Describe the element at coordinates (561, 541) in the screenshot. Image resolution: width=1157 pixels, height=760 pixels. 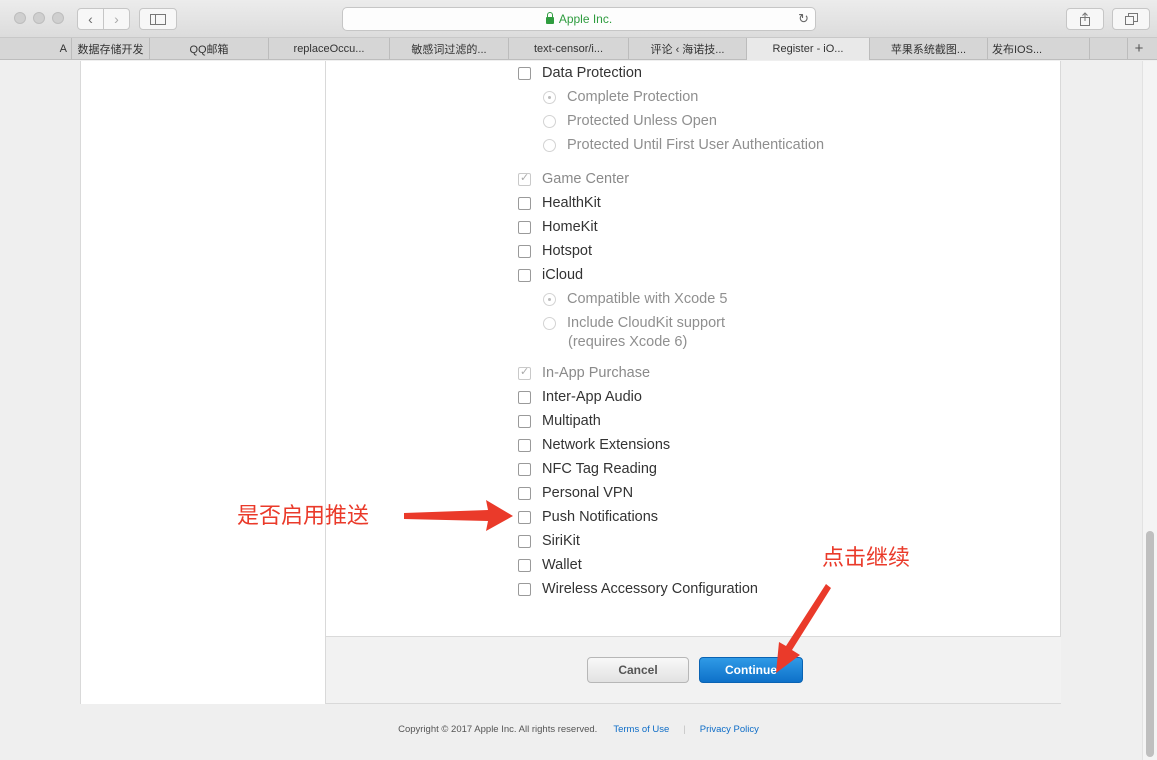
I see `option-label: SiriKit` at that location.